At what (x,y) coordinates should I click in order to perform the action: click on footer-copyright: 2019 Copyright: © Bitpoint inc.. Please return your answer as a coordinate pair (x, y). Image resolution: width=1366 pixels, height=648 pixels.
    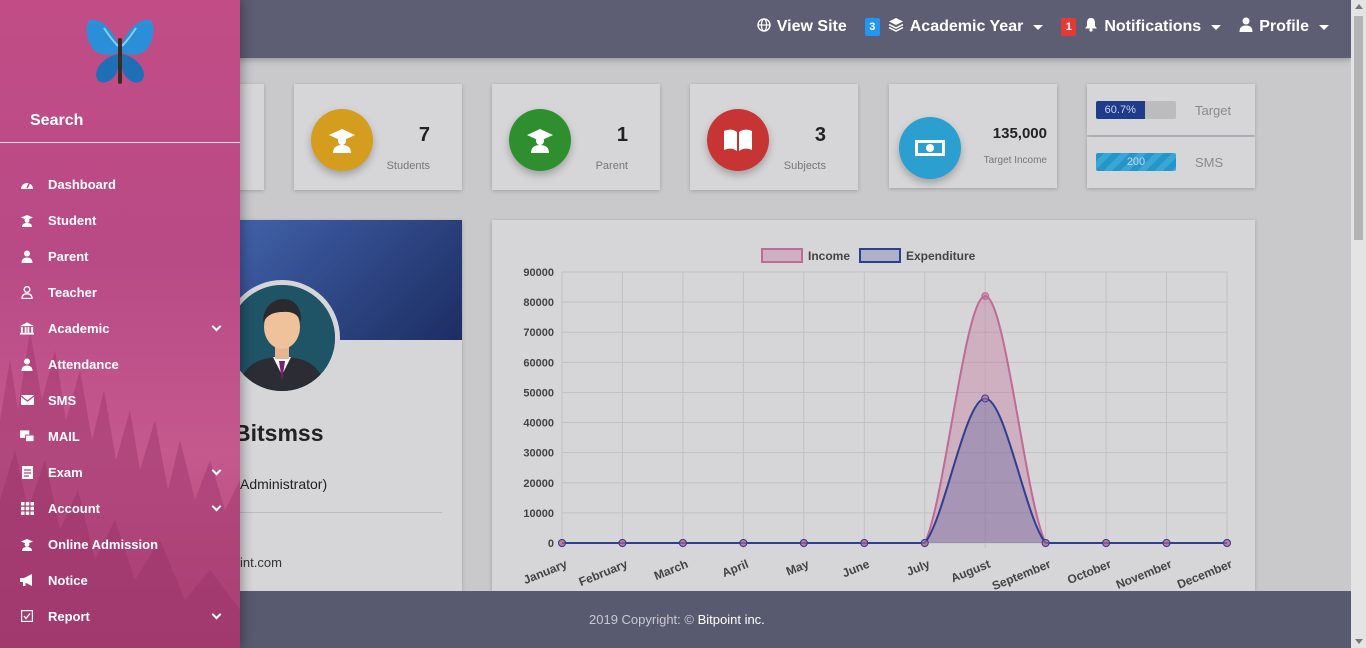
    Looking at the image, I should click on (677, 619).